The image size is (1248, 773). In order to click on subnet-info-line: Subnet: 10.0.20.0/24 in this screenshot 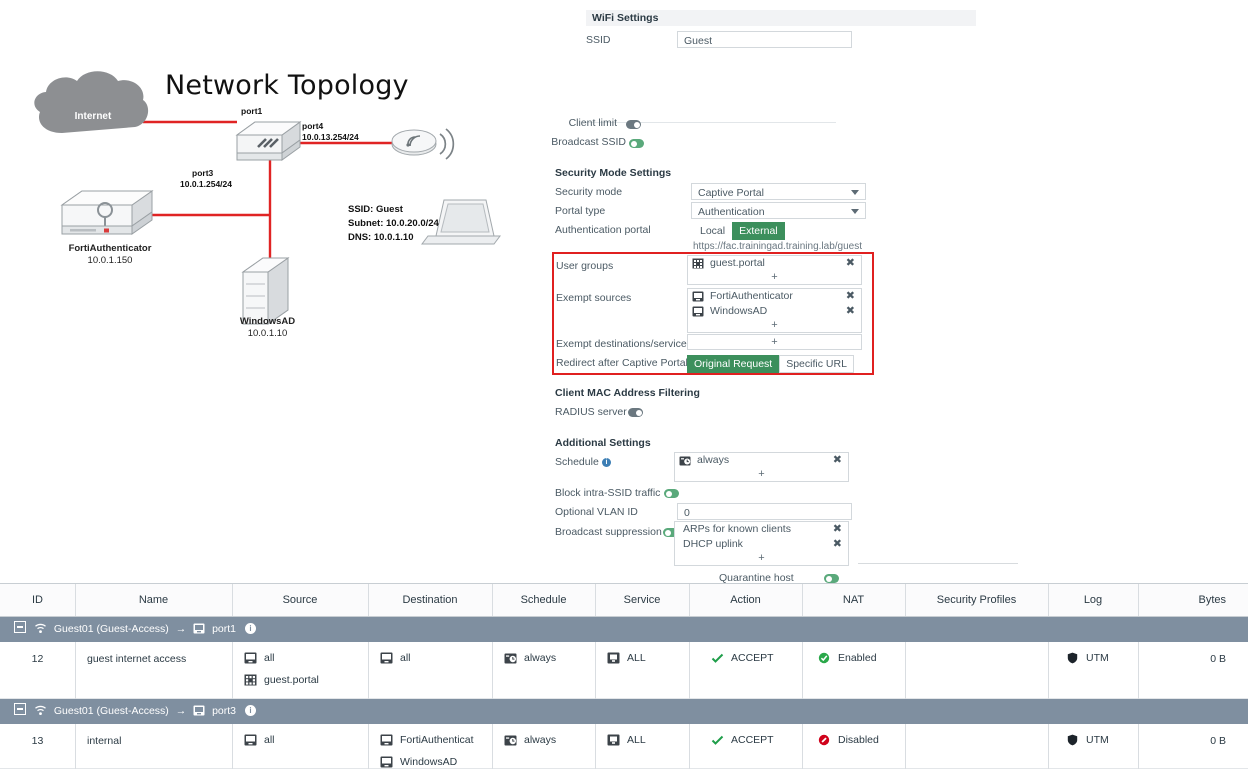, I will do `click(393, 223)`.